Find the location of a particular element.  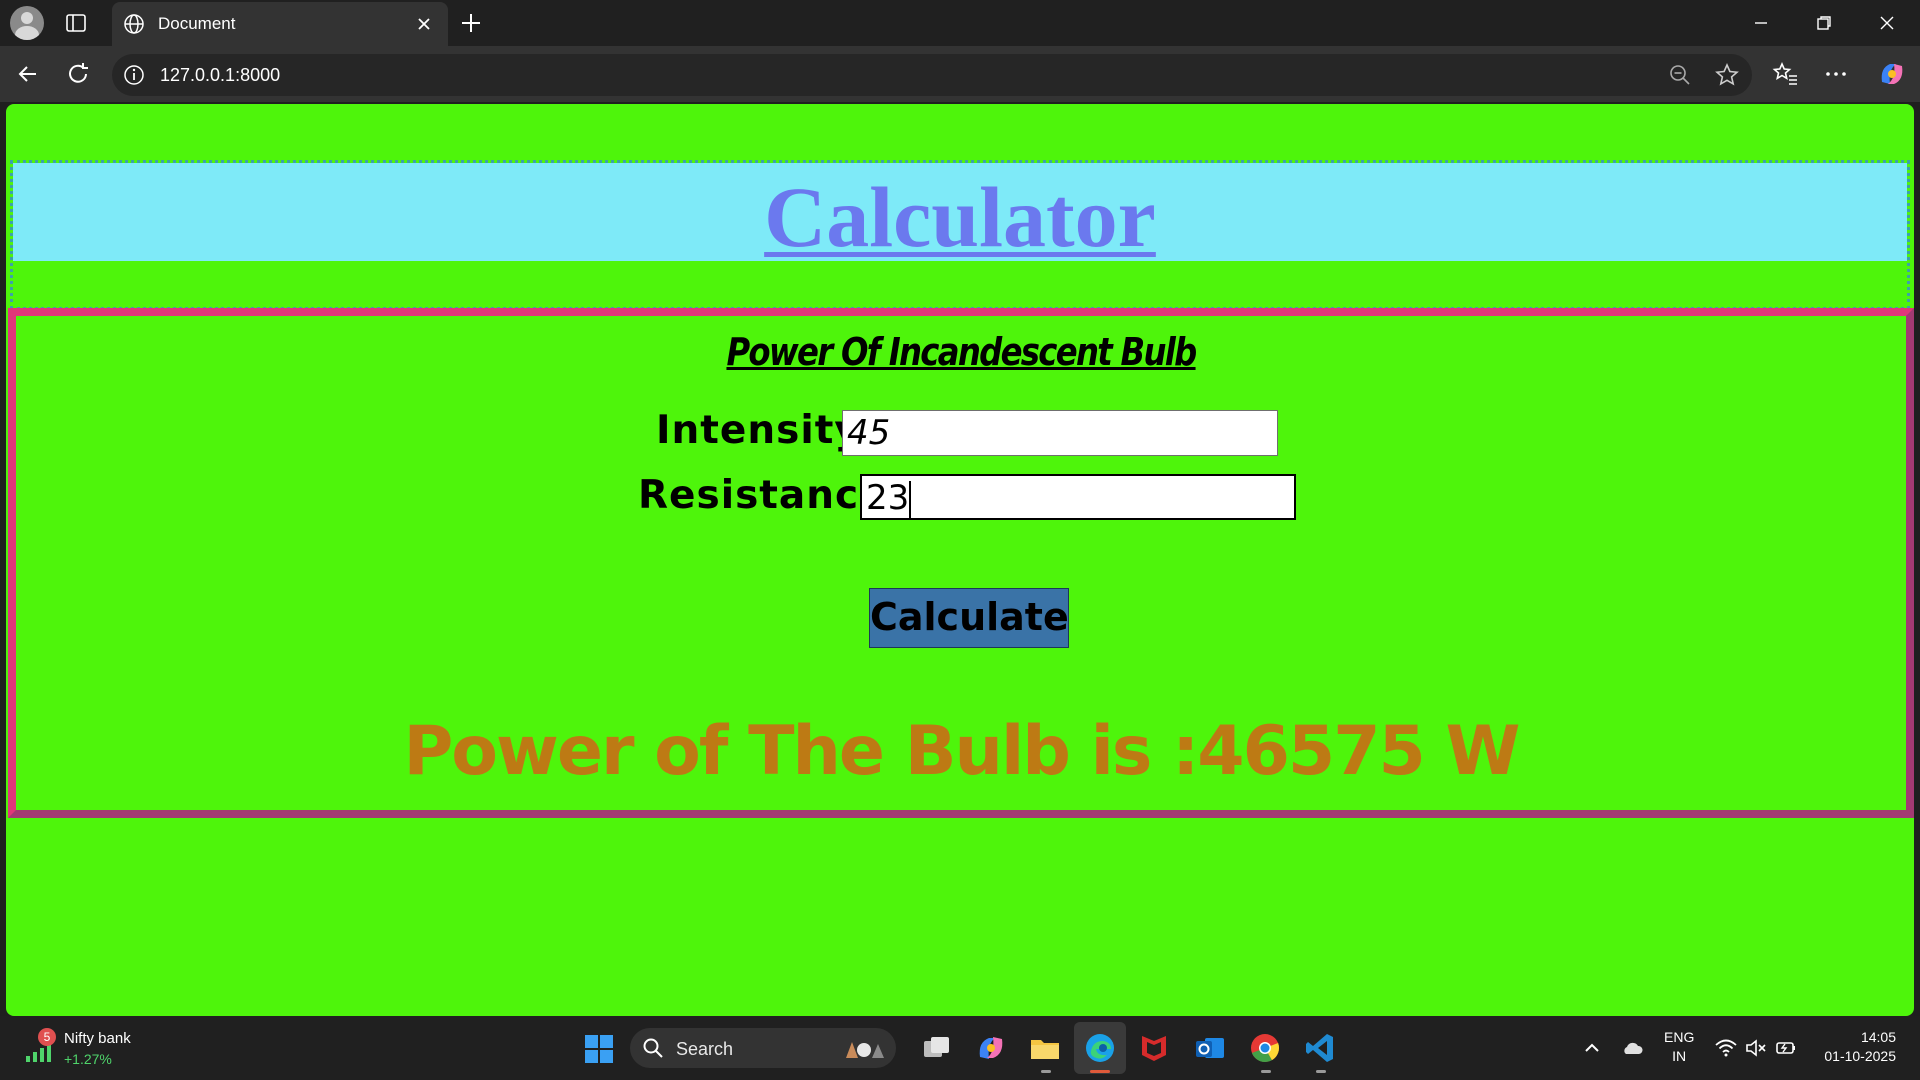

battery-icon is located at coordinates (1786, 1048).